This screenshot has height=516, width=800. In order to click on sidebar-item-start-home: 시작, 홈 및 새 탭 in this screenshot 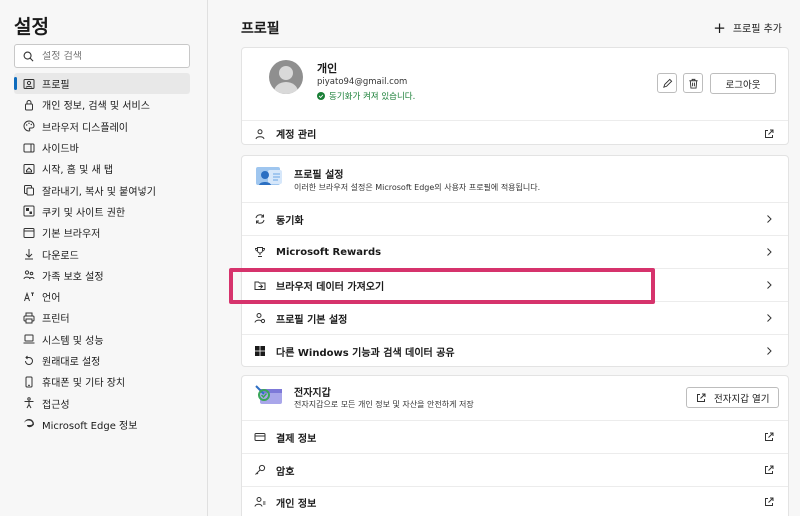, I will do `click(102, 168)`.